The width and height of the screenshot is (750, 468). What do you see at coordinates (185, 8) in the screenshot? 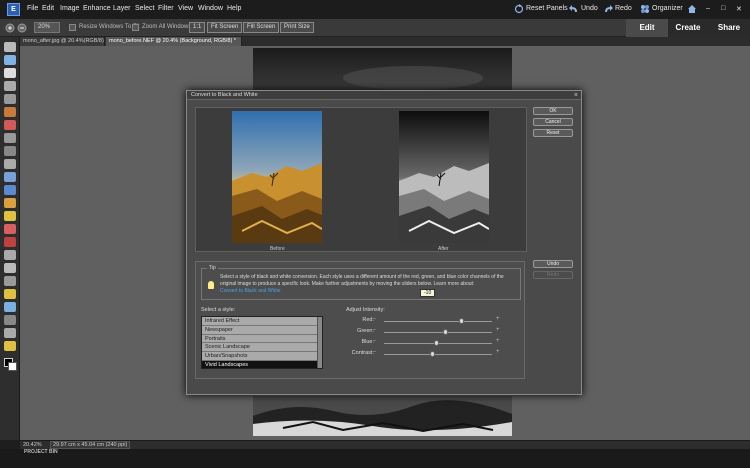
I see `menu-view: View` at bounding box center [185, 8].